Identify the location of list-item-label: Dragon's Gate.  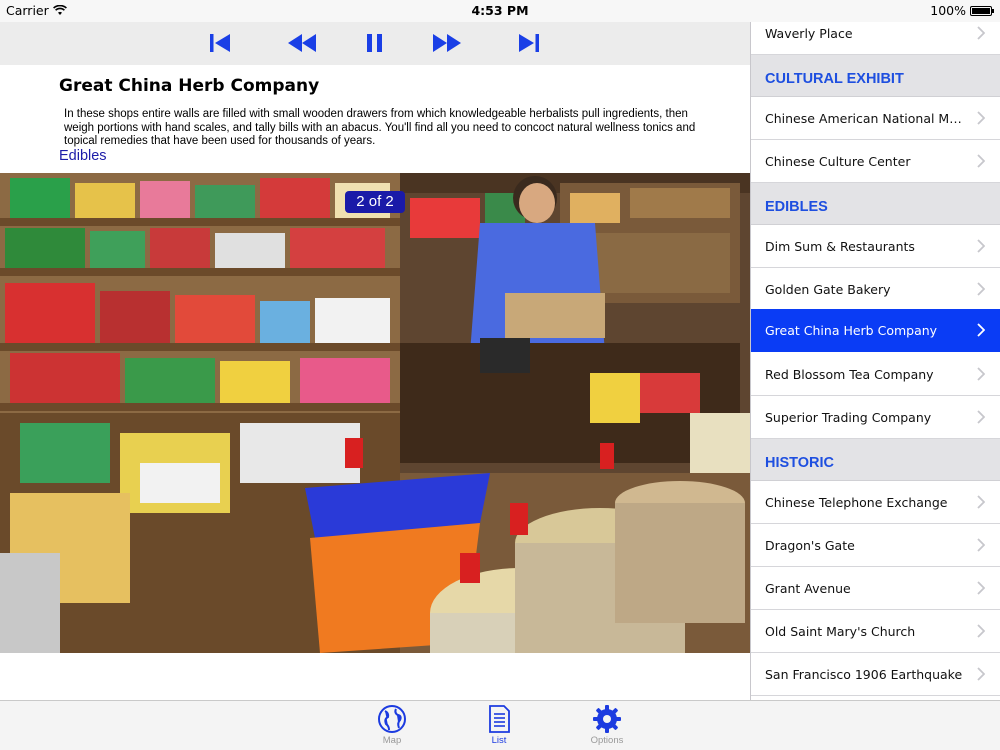
(810, 545).